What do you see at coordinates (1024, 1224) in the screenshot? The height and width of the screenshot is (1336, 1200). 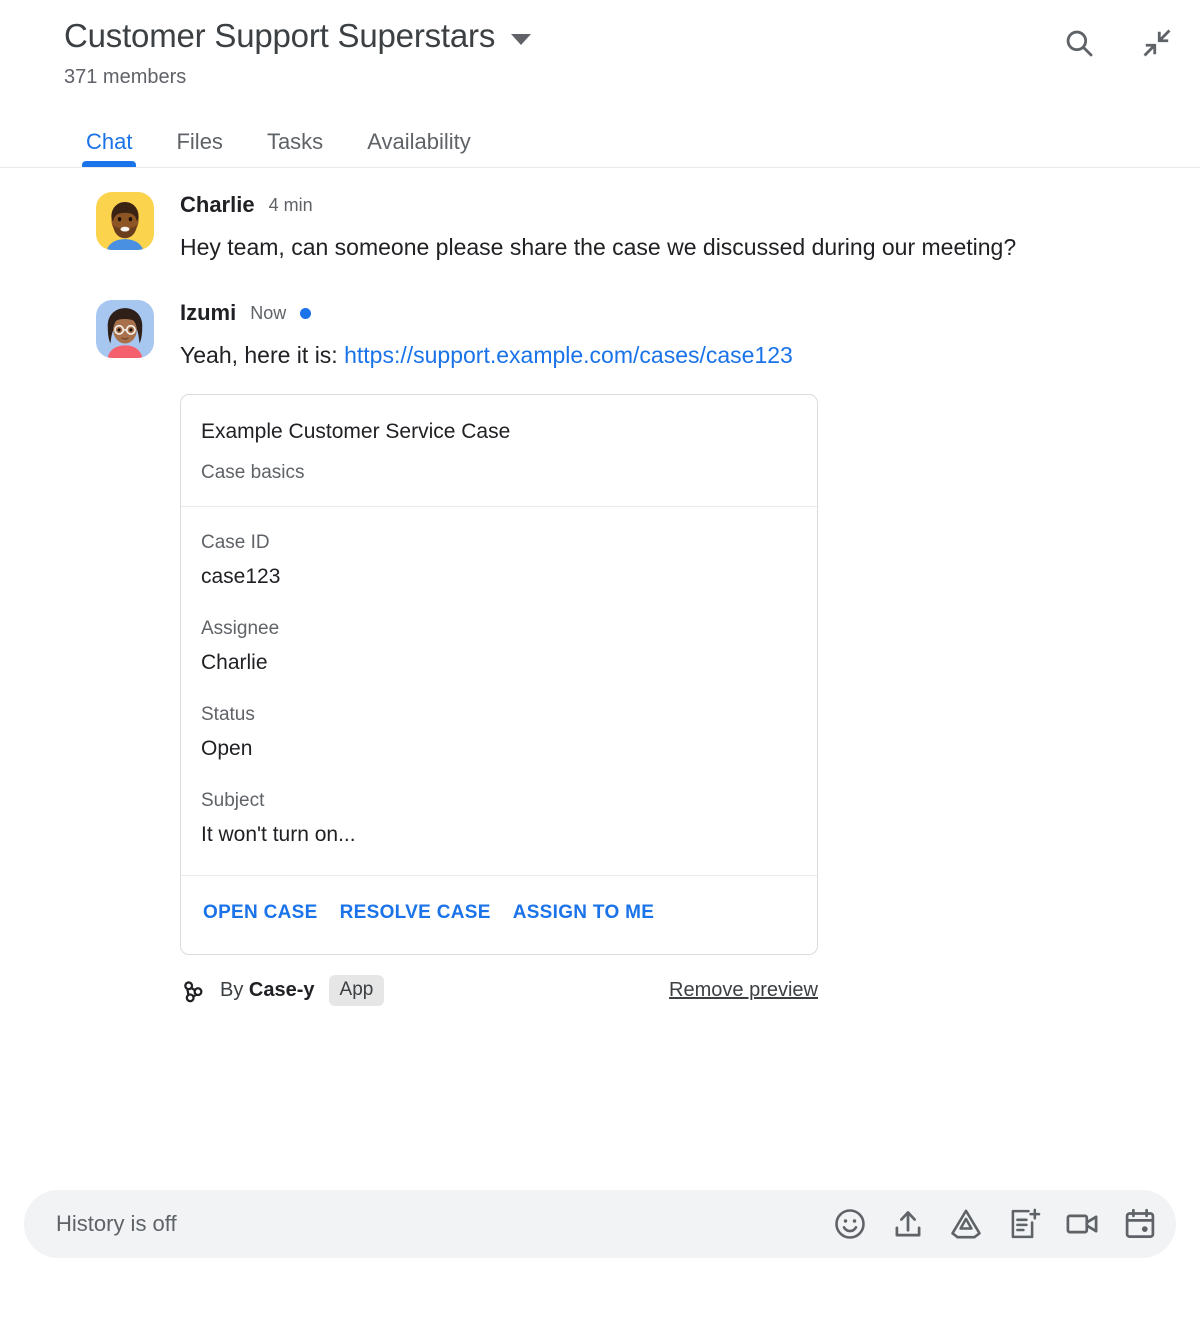 I see `add-document-icon` at bounding box center [1024, 1224].